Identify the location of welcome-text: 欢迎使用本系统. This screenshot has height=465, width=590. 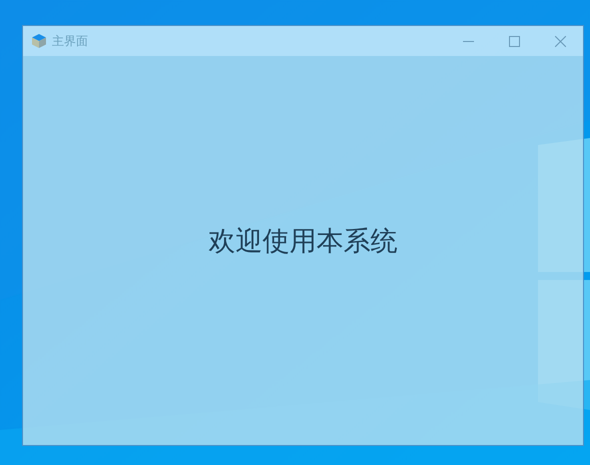
(303, 241).